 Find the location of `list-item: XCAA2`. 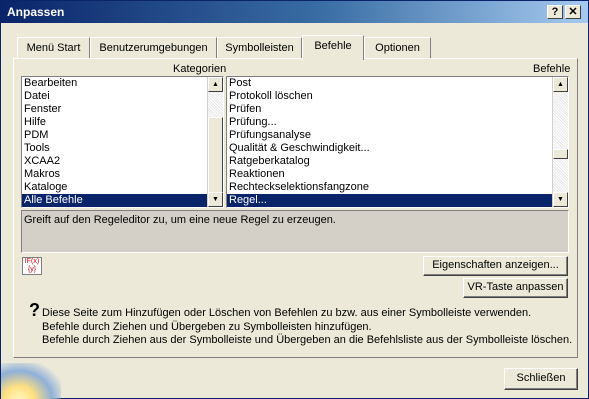

list-item: XCAA2 is located at coordinates (122, 161).